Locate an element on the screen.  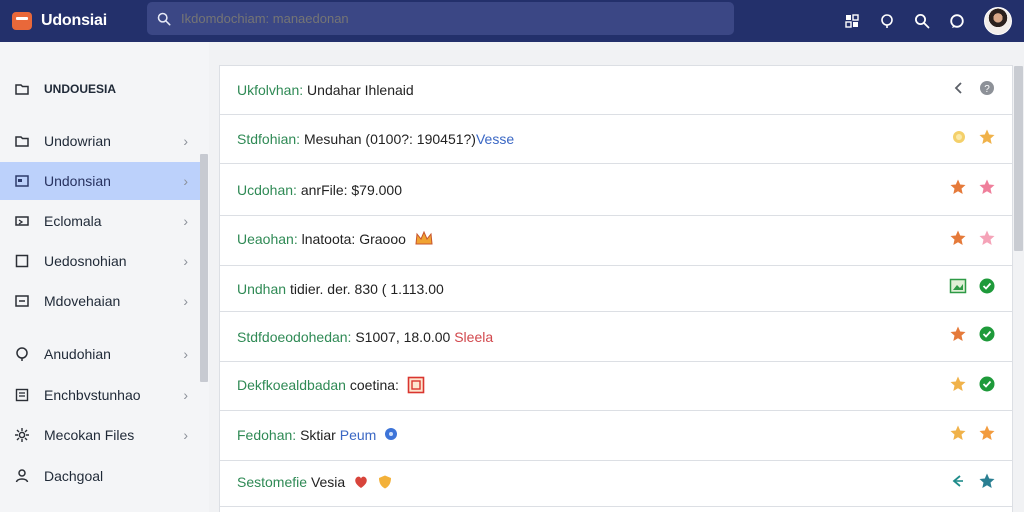
sidebar-item-mecokan-files: Mecokan Files › is located at coordinates (100, 435).